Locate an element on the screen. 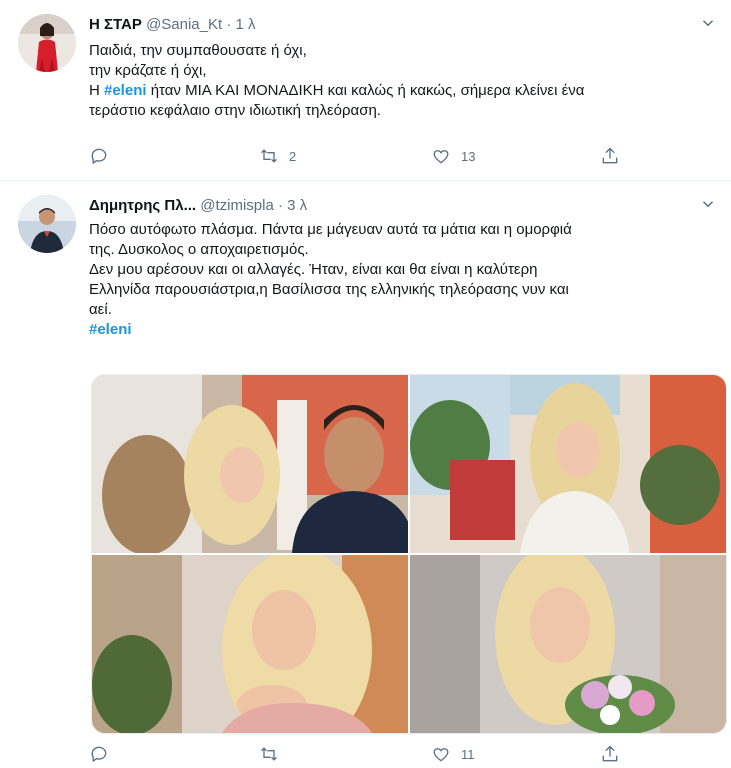 This screenshot has height=768, width=731. timestamp: 1 λ is located at coordinates (246, 24).